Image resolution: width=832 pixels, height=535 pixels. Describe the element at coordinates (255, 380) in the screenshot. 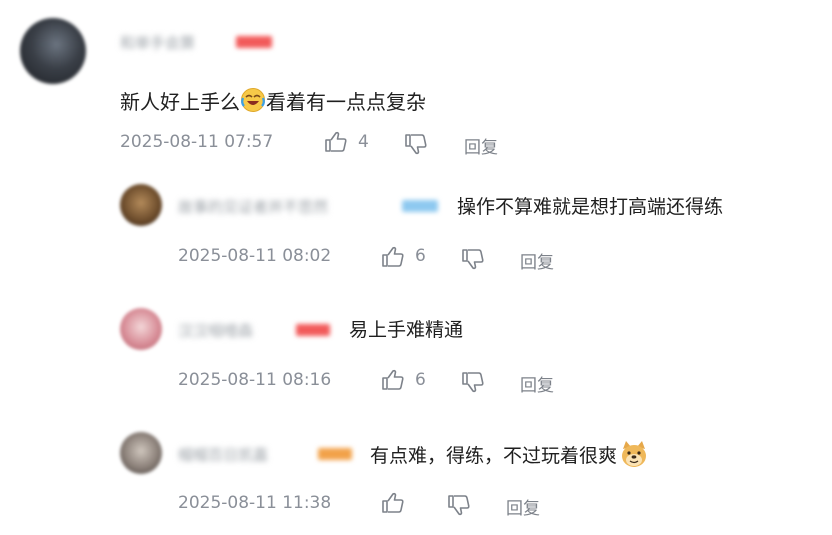

I see `reply-timestamp: 2025-08-11 08:16` at that location.